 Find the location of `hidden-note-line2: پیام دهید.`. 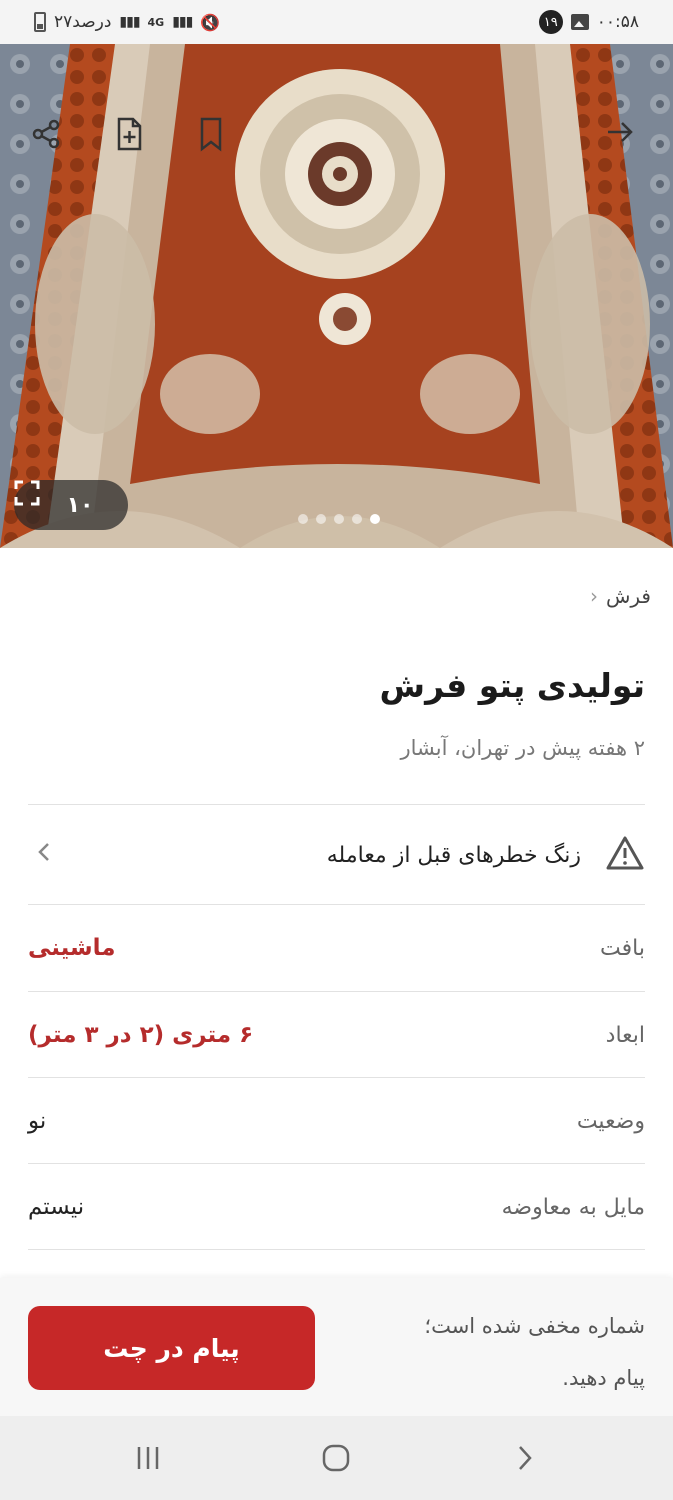

hidden-note-line2: پیام دهید. is located at coordinates (603, 1378).